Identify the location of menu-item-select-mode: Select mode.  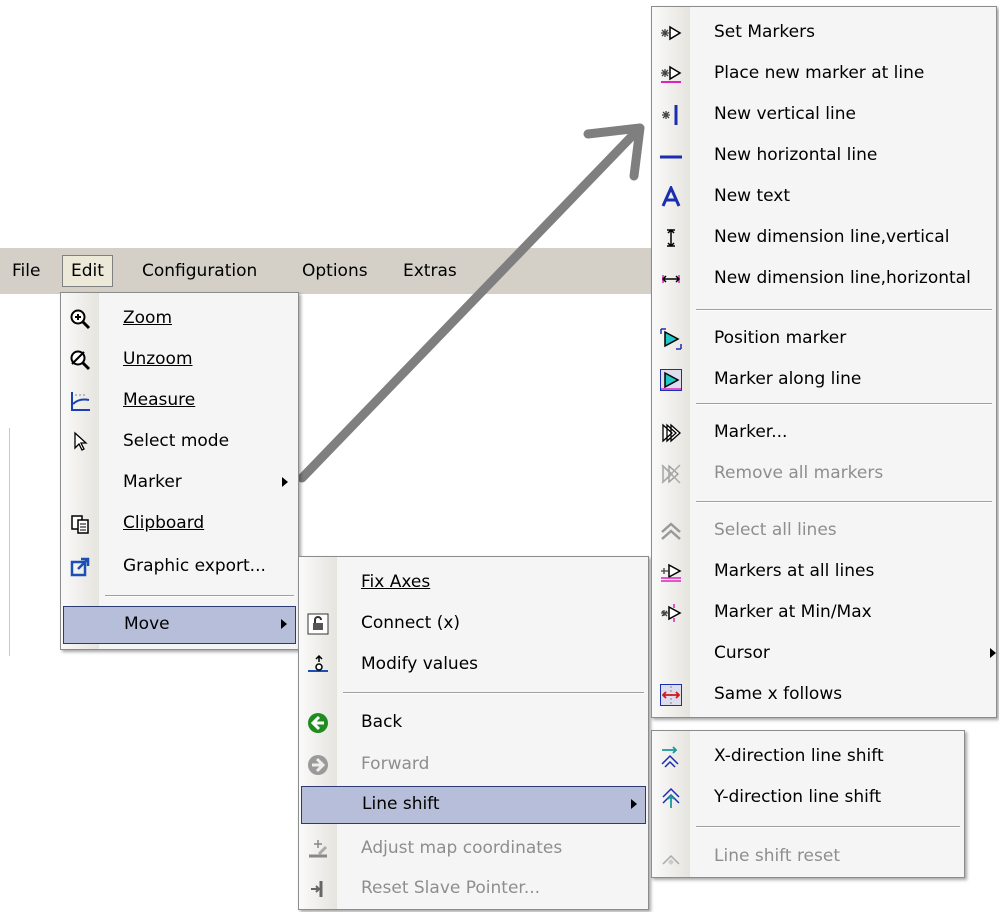
(179, 441).